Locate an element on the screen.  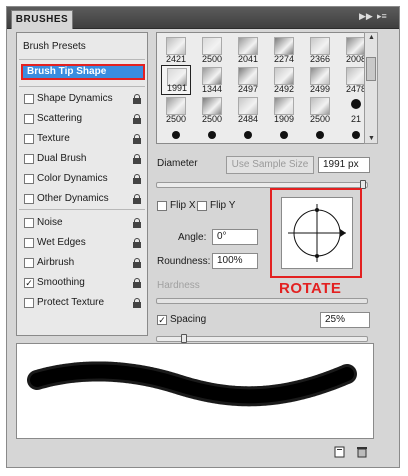
option-other-dynamics: Other Dynamics is located at coordinates (82, 199).